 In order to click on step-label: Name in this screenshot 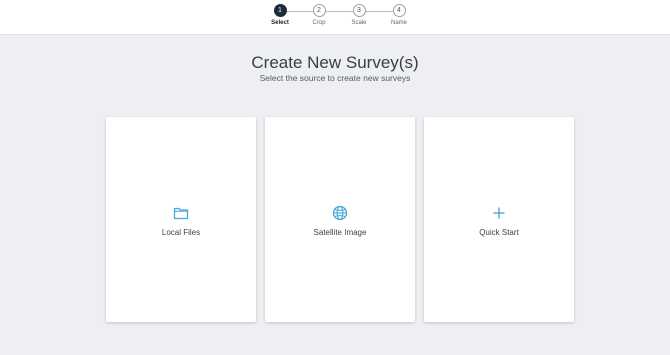, I will do `click(398, 23)`.